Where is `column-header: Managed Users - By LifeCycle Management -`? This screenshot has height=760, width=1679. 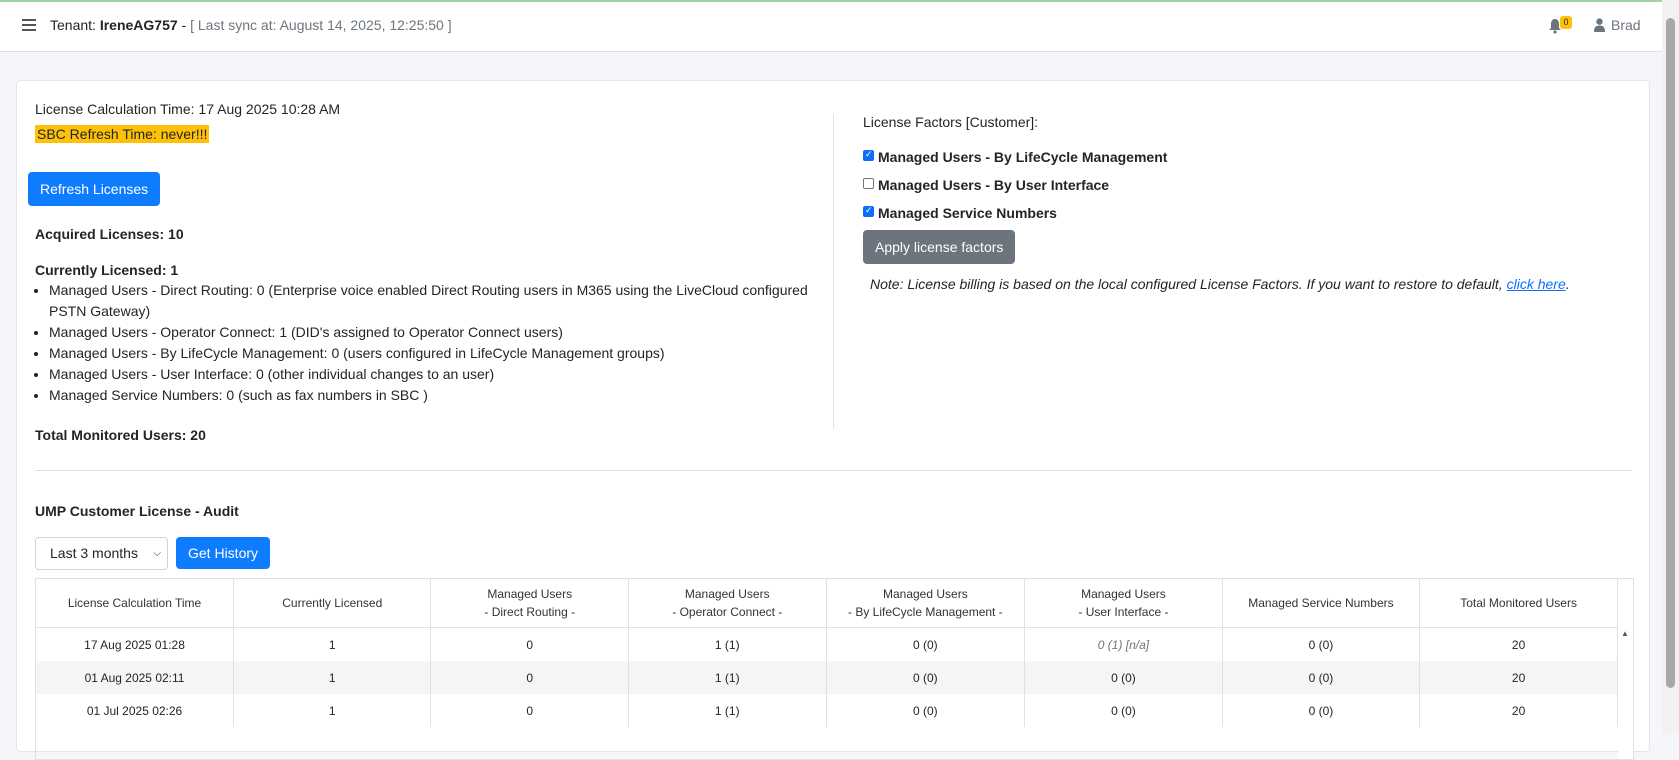
column-header: Managed Users - By LifeCycle Management - is located at coordinates (926, 603).